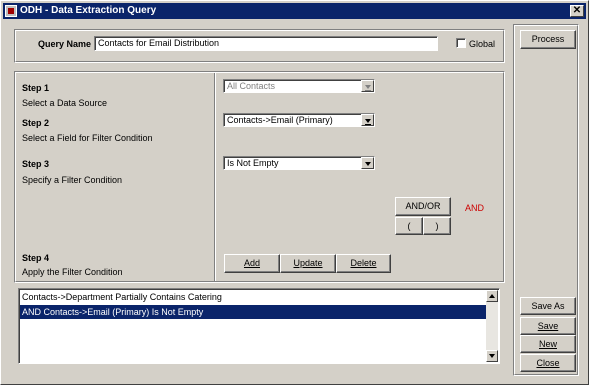 Image resolution: width=589 pixels, height=385 pixels. I want to click on and-or-label: AND/OR, so click(423, 206).